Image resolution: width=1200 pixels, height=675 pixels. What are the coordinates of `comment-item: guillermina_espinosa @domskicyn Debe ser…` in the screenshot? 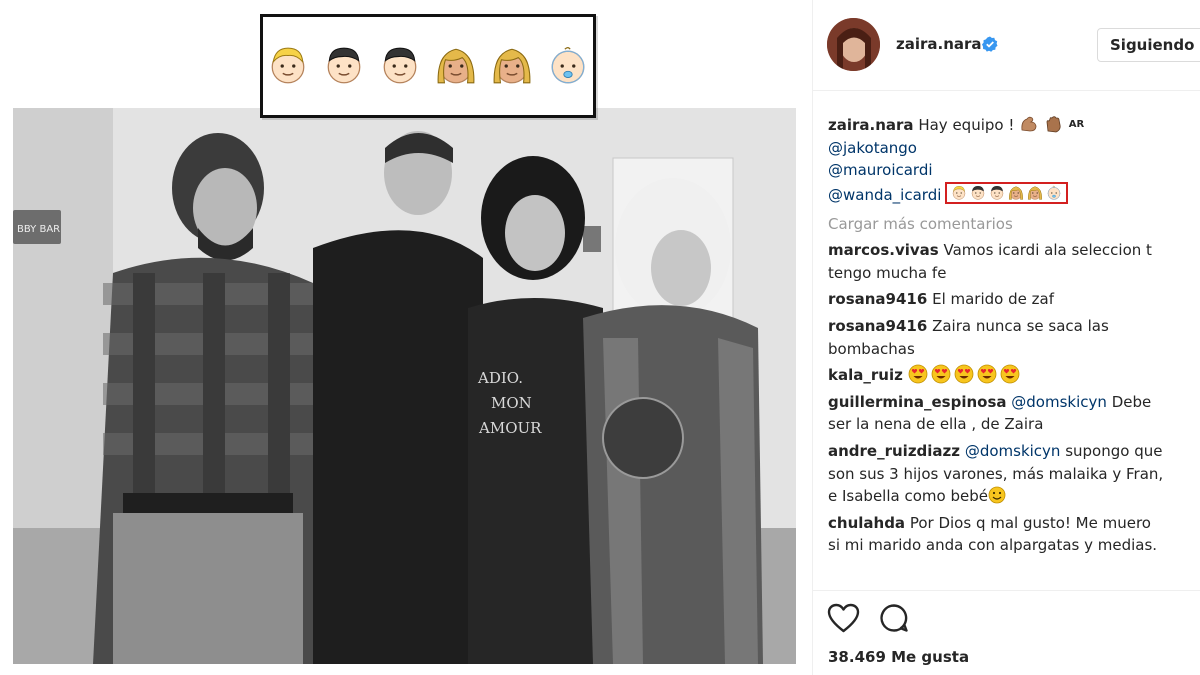 It's located at (1014, 413).